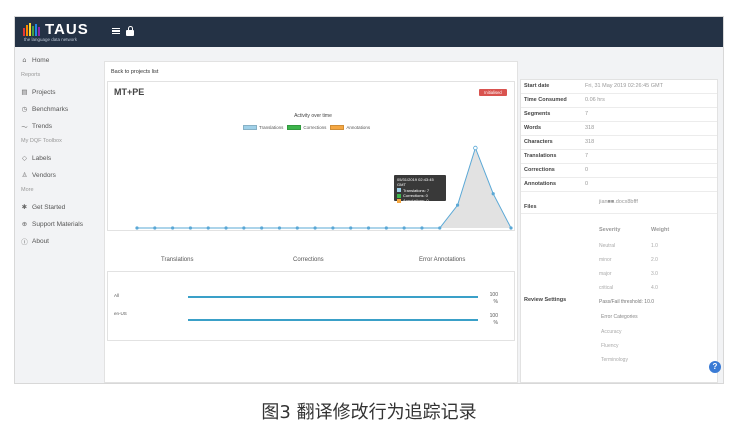 The image size is (738, 436). Describe the element at coordinates (130, 31) in the screenshot. I see `lock-icon` at that location.